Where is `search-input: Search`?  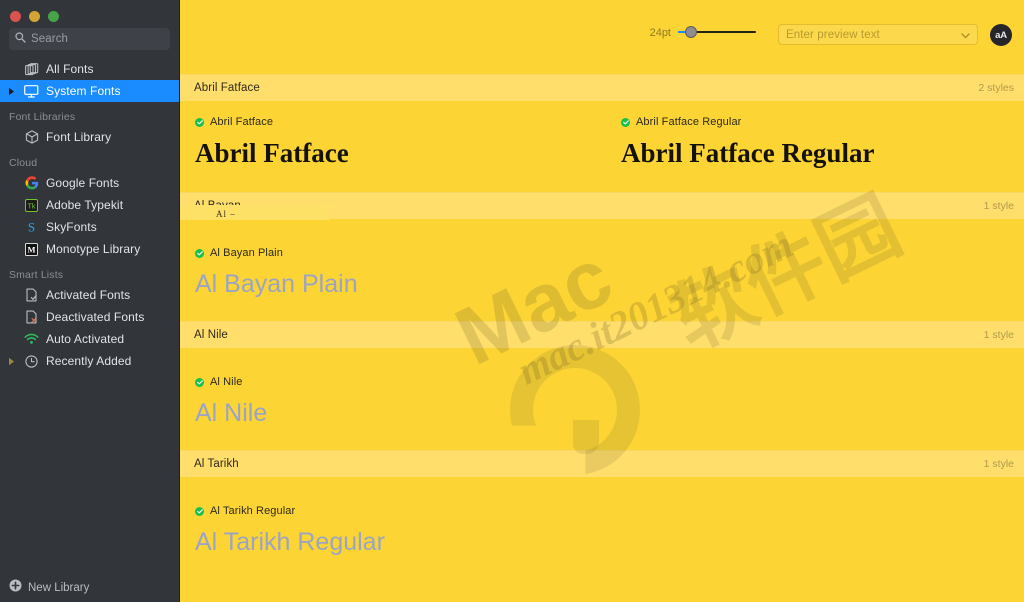 search-input: Search is located at coordinates (89, 39).